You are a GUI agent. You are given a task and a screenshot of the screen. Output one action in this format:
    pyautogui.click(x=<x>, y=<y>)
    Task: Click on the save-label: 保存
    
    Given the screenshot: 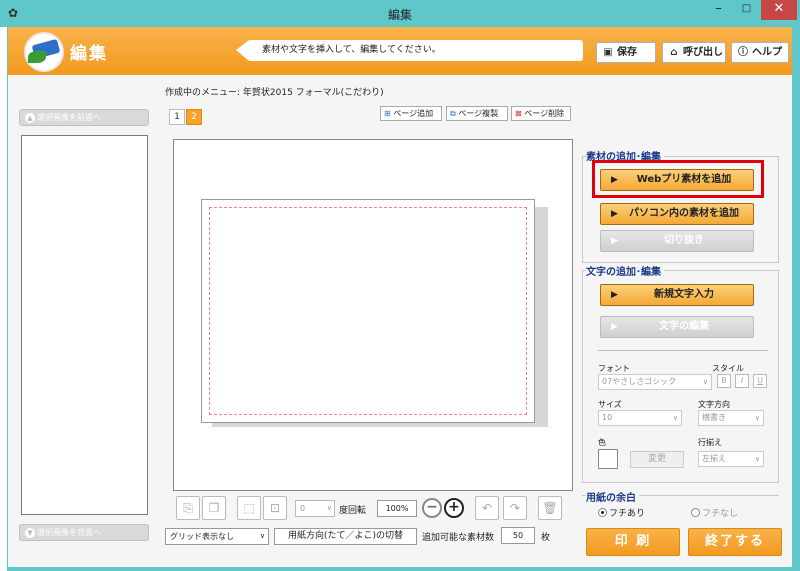 What is the action you would take?
    pyautogui.click(x=627, y=52)
    